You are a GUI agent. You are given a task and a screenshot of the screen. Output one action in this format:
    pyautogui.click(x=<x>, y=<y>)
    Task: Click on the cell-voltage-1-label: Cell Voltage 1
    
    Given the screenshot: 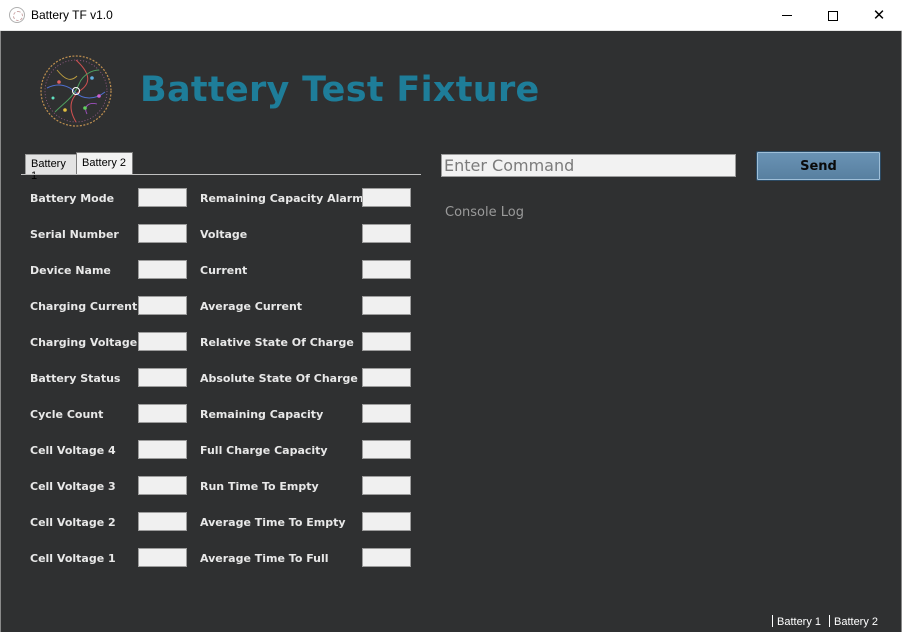 What is the action you would take?
    pyautogui.click(x=73, y=558)
    